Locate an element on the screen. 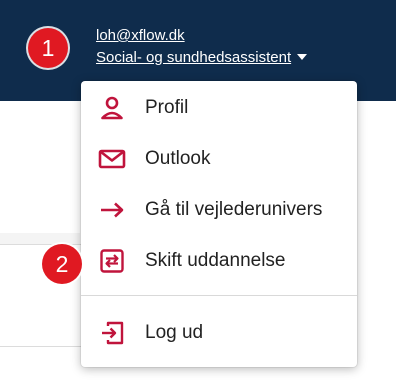 Image resolution: width=396 pixels, height=381 pixels. logout-icon is located at coordinates (112, 333).